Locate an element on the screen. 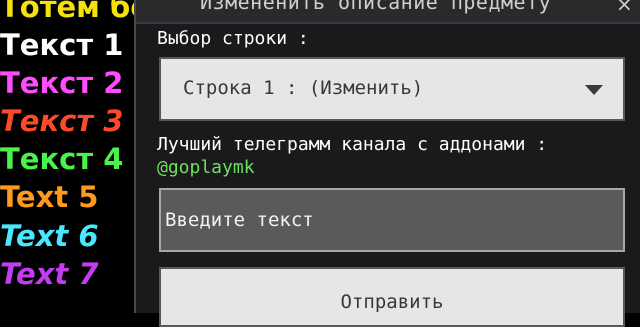  row-select-value: Строка 1 : (Изменить) is located at coordinates (303, 88).